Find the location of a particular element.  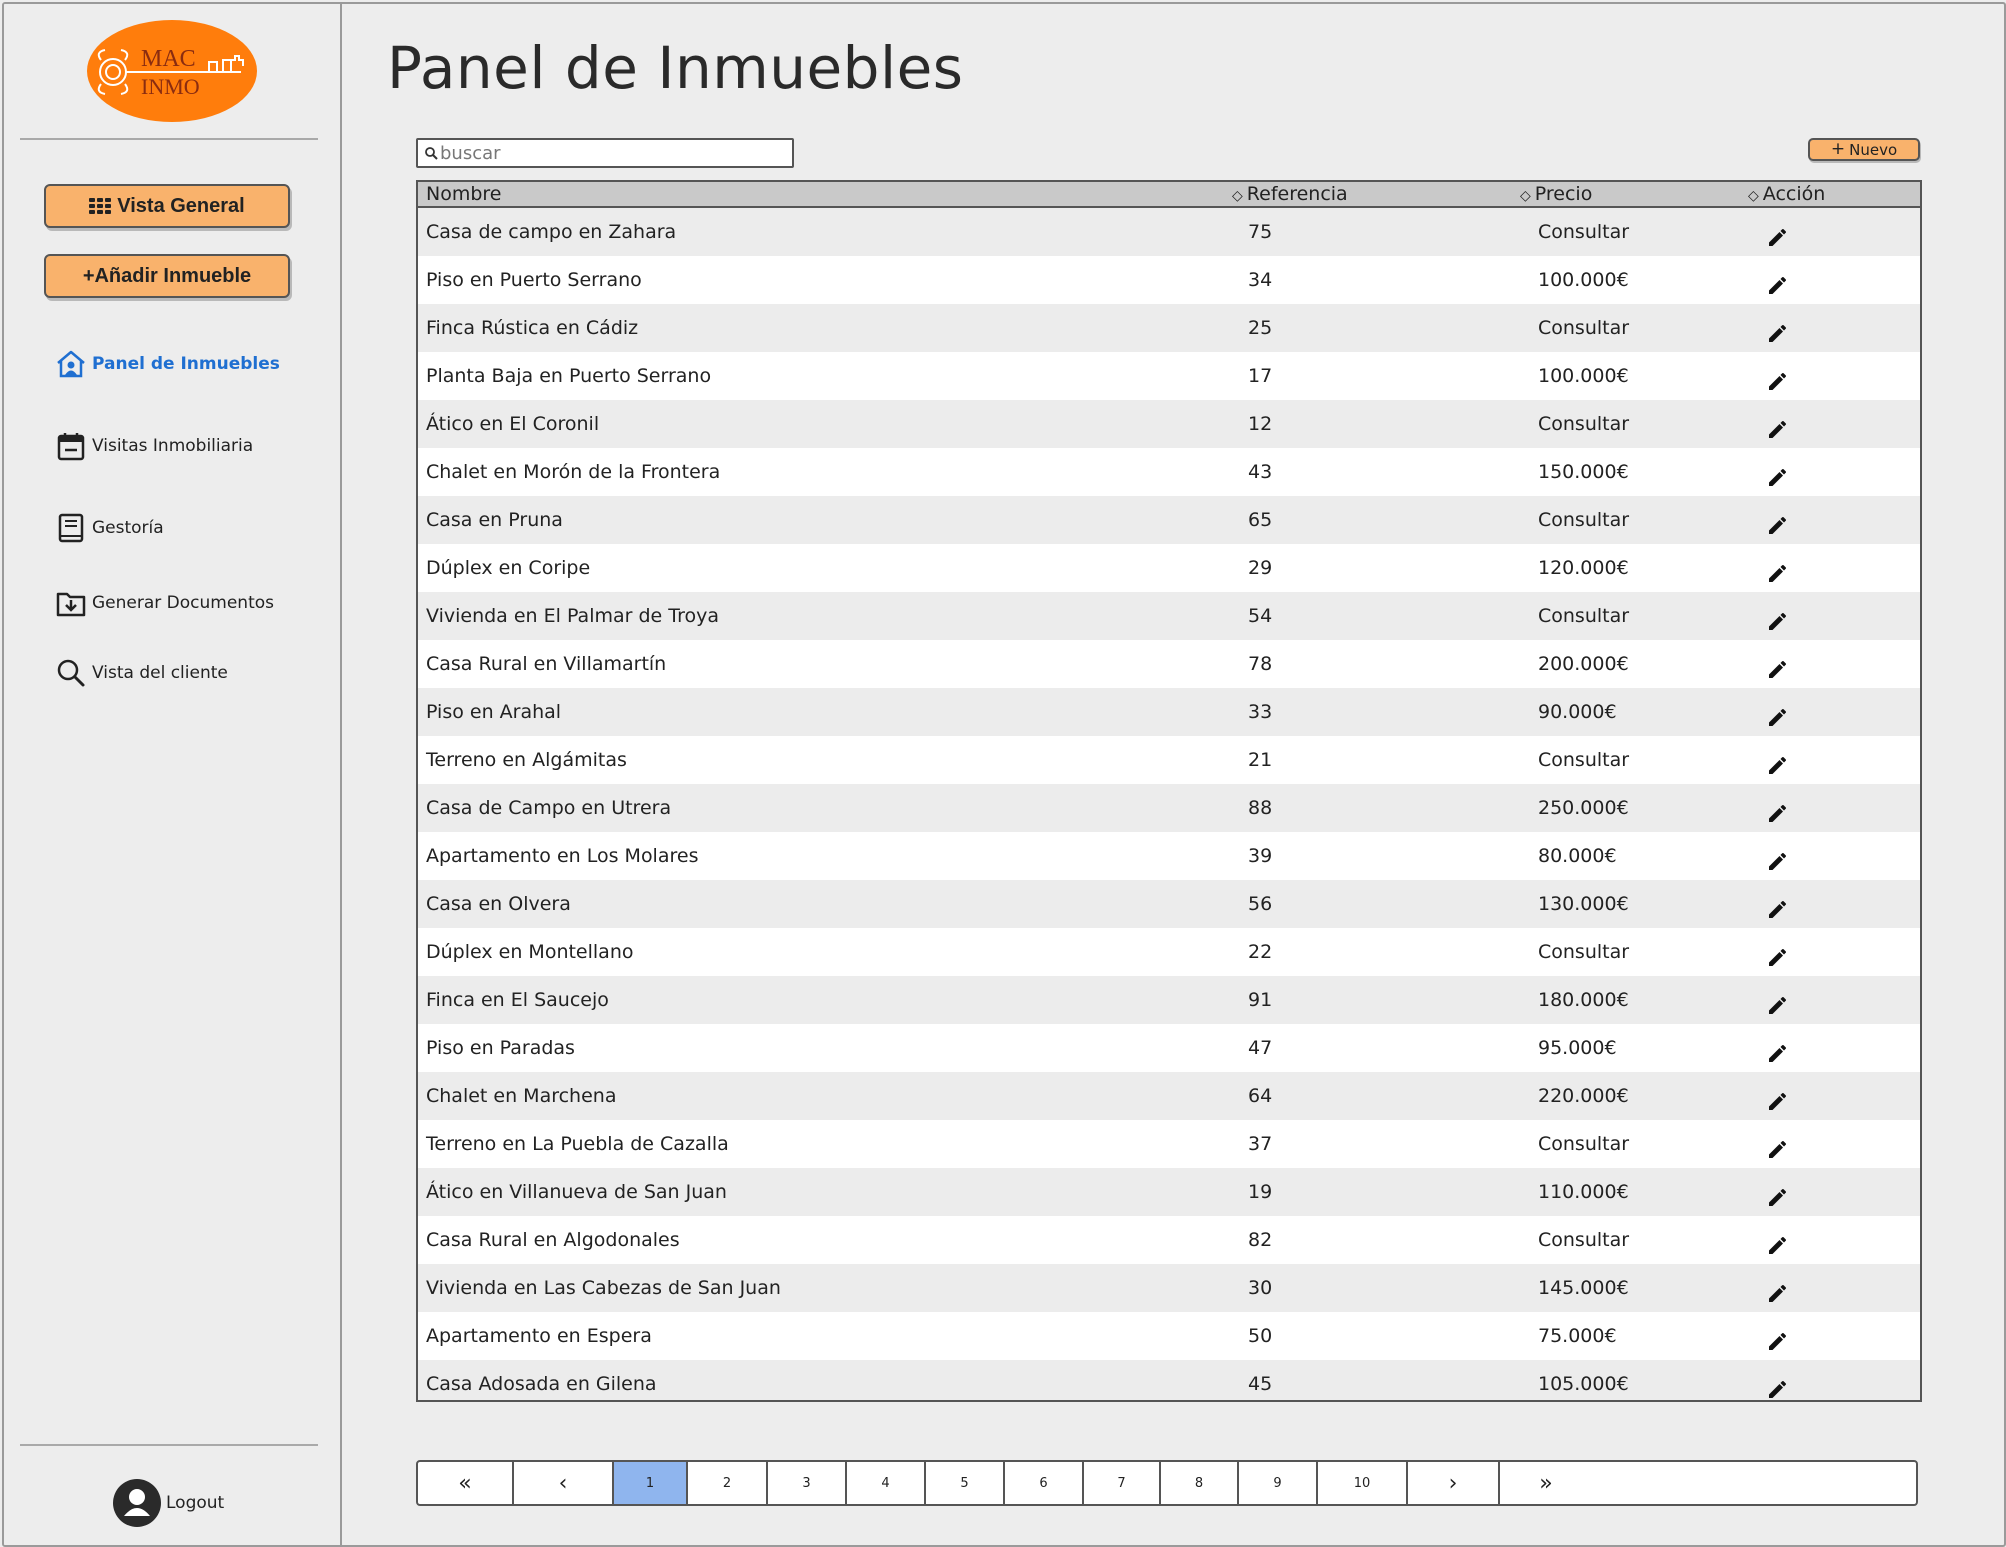

cell-name: Vivienda en El Palmar de Troya is located at coordinates (572, 616).